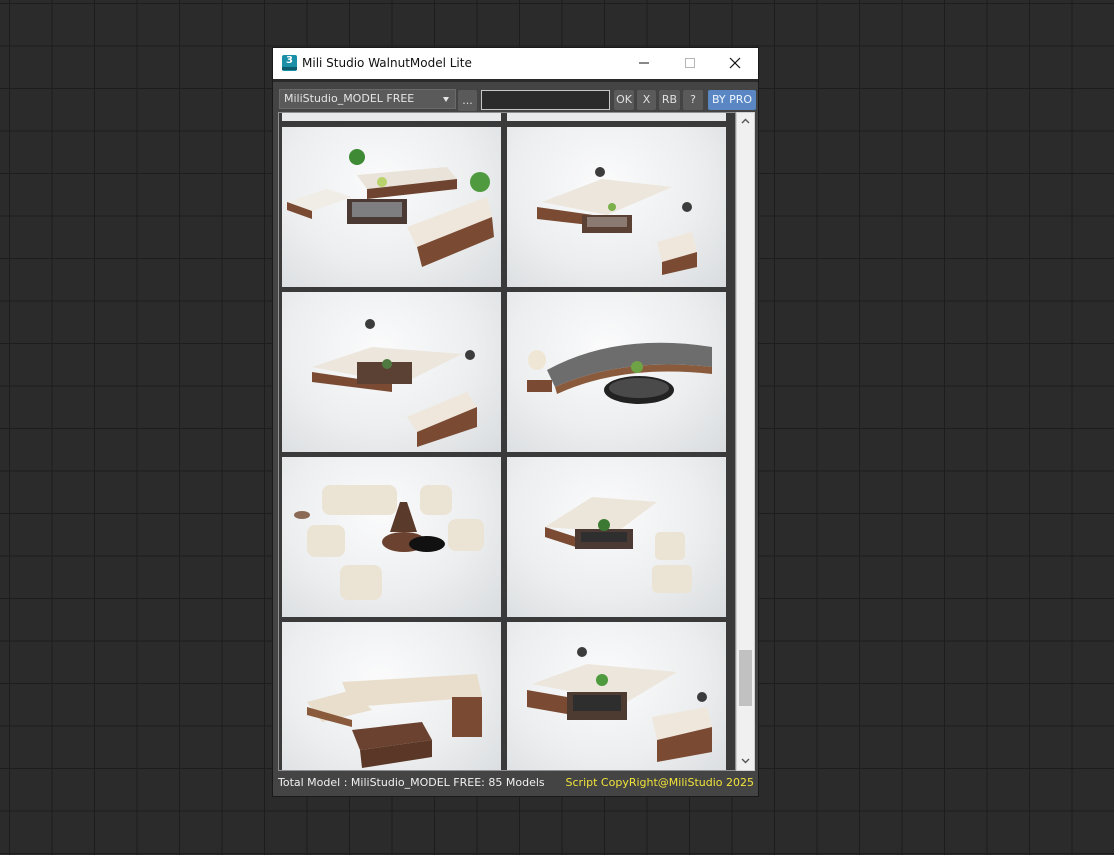 The height and width of the screenshot is (855, 1114). Describe the element at coordinates (693, 100) in the screenshot. I see `help-button: ?` at that location.